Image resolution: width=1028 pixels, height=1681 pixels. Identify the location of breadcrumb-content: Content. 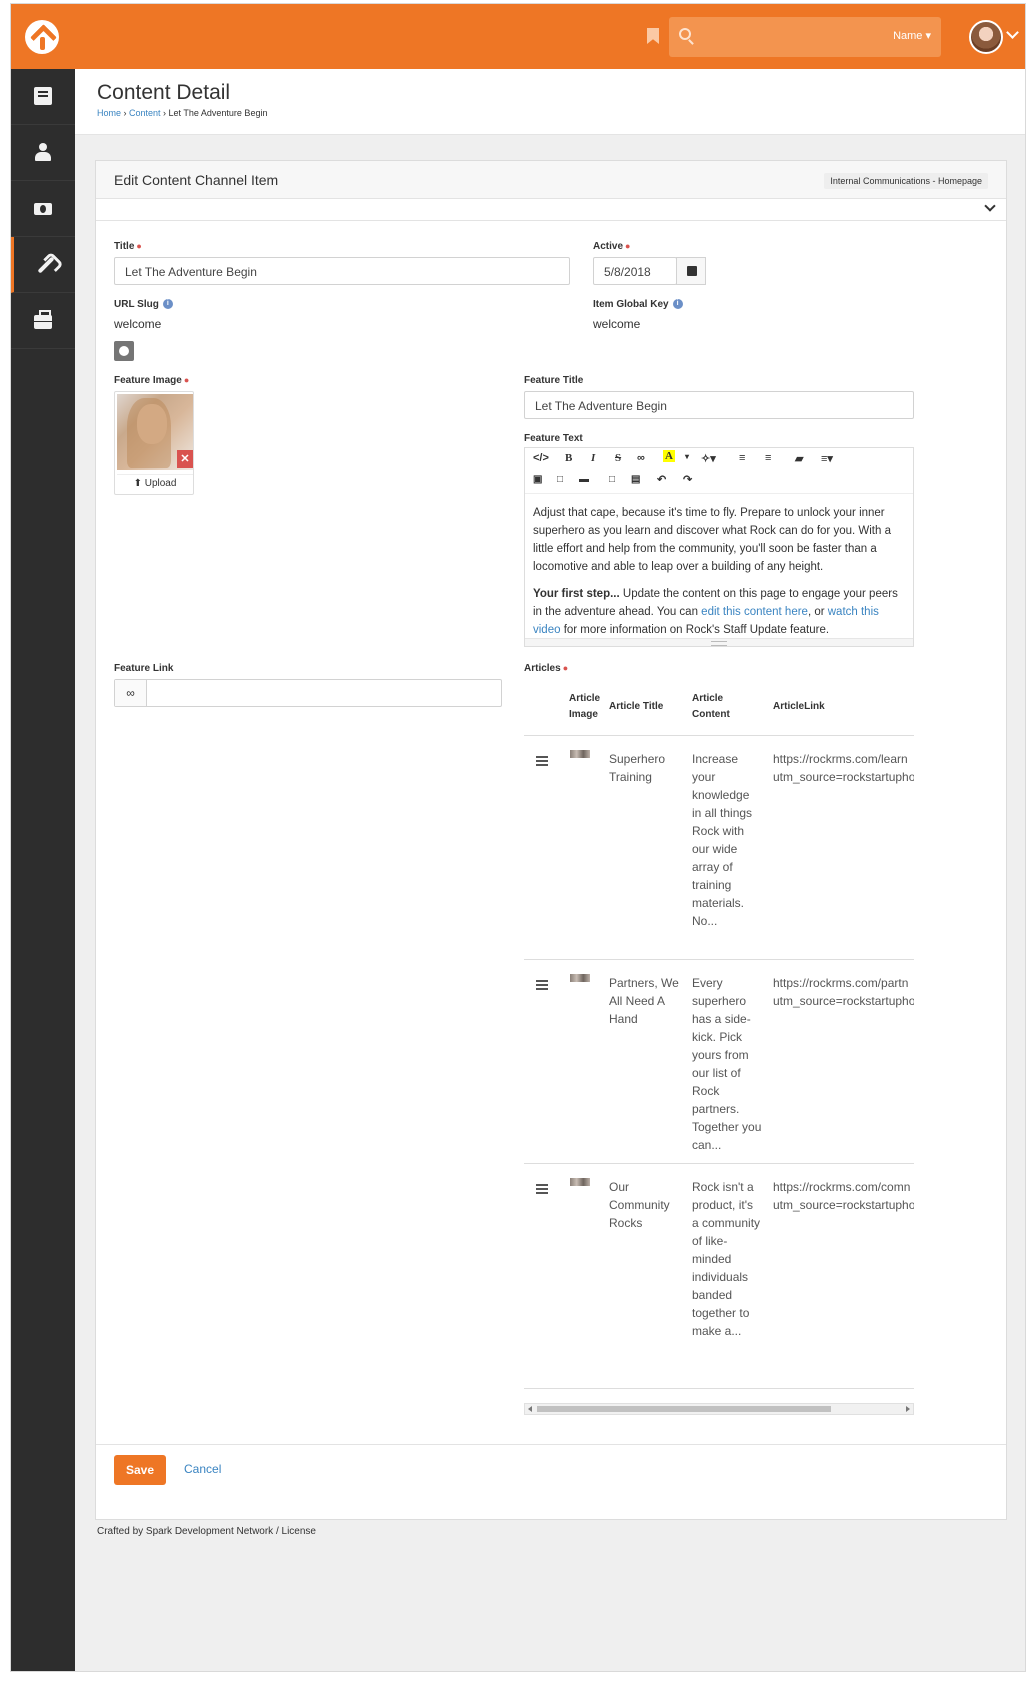
(145, 113).